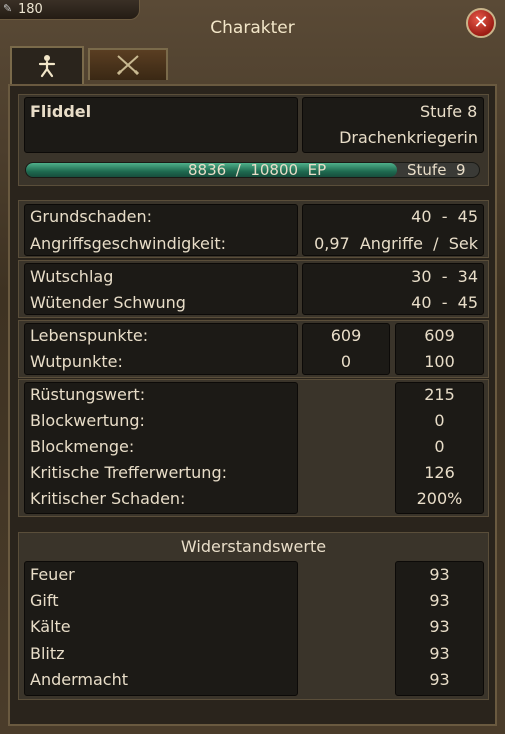 Image resolution: width=505 pixels, height=734 pixels. I want to click on attack-speed-label: Angriffsgeschwindigkeit:, so click(128, 243).